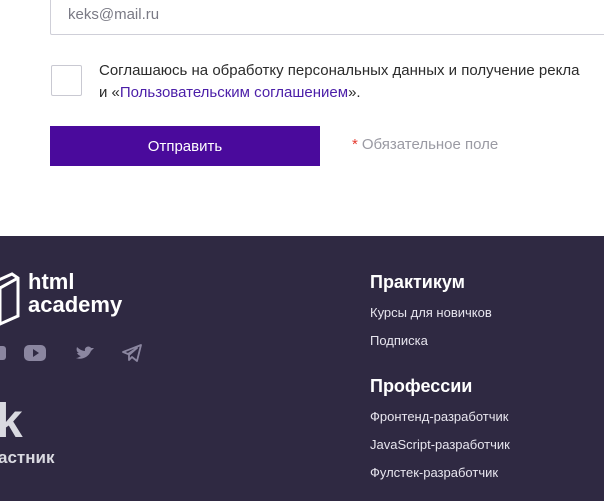 This screenshot has height=501, width=604. Describe the element at coordinates (51, 281) in the screenshot. I see `logo-line-html: html` at that location.